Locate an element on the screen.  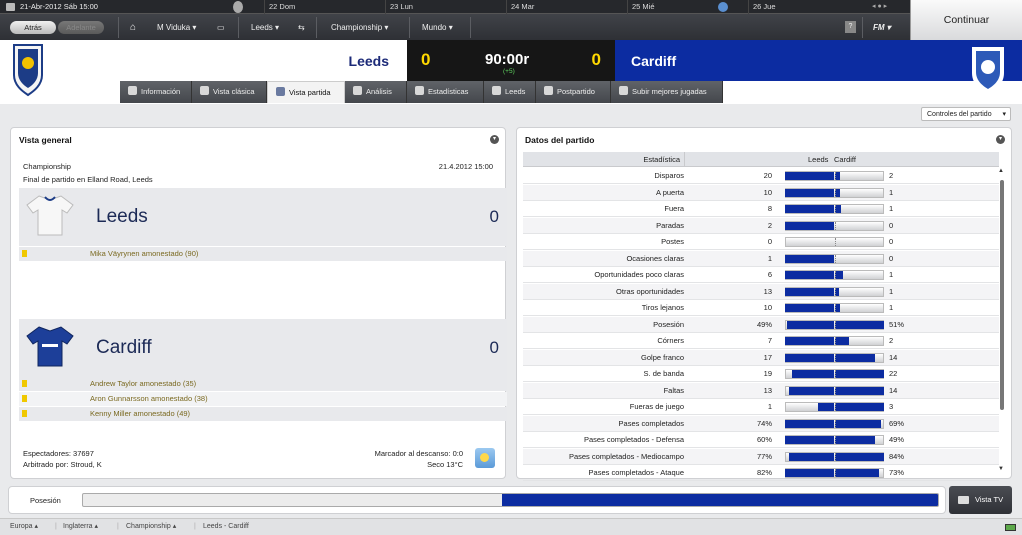
forward-button: Adelante is located at coordinates (81, 27).